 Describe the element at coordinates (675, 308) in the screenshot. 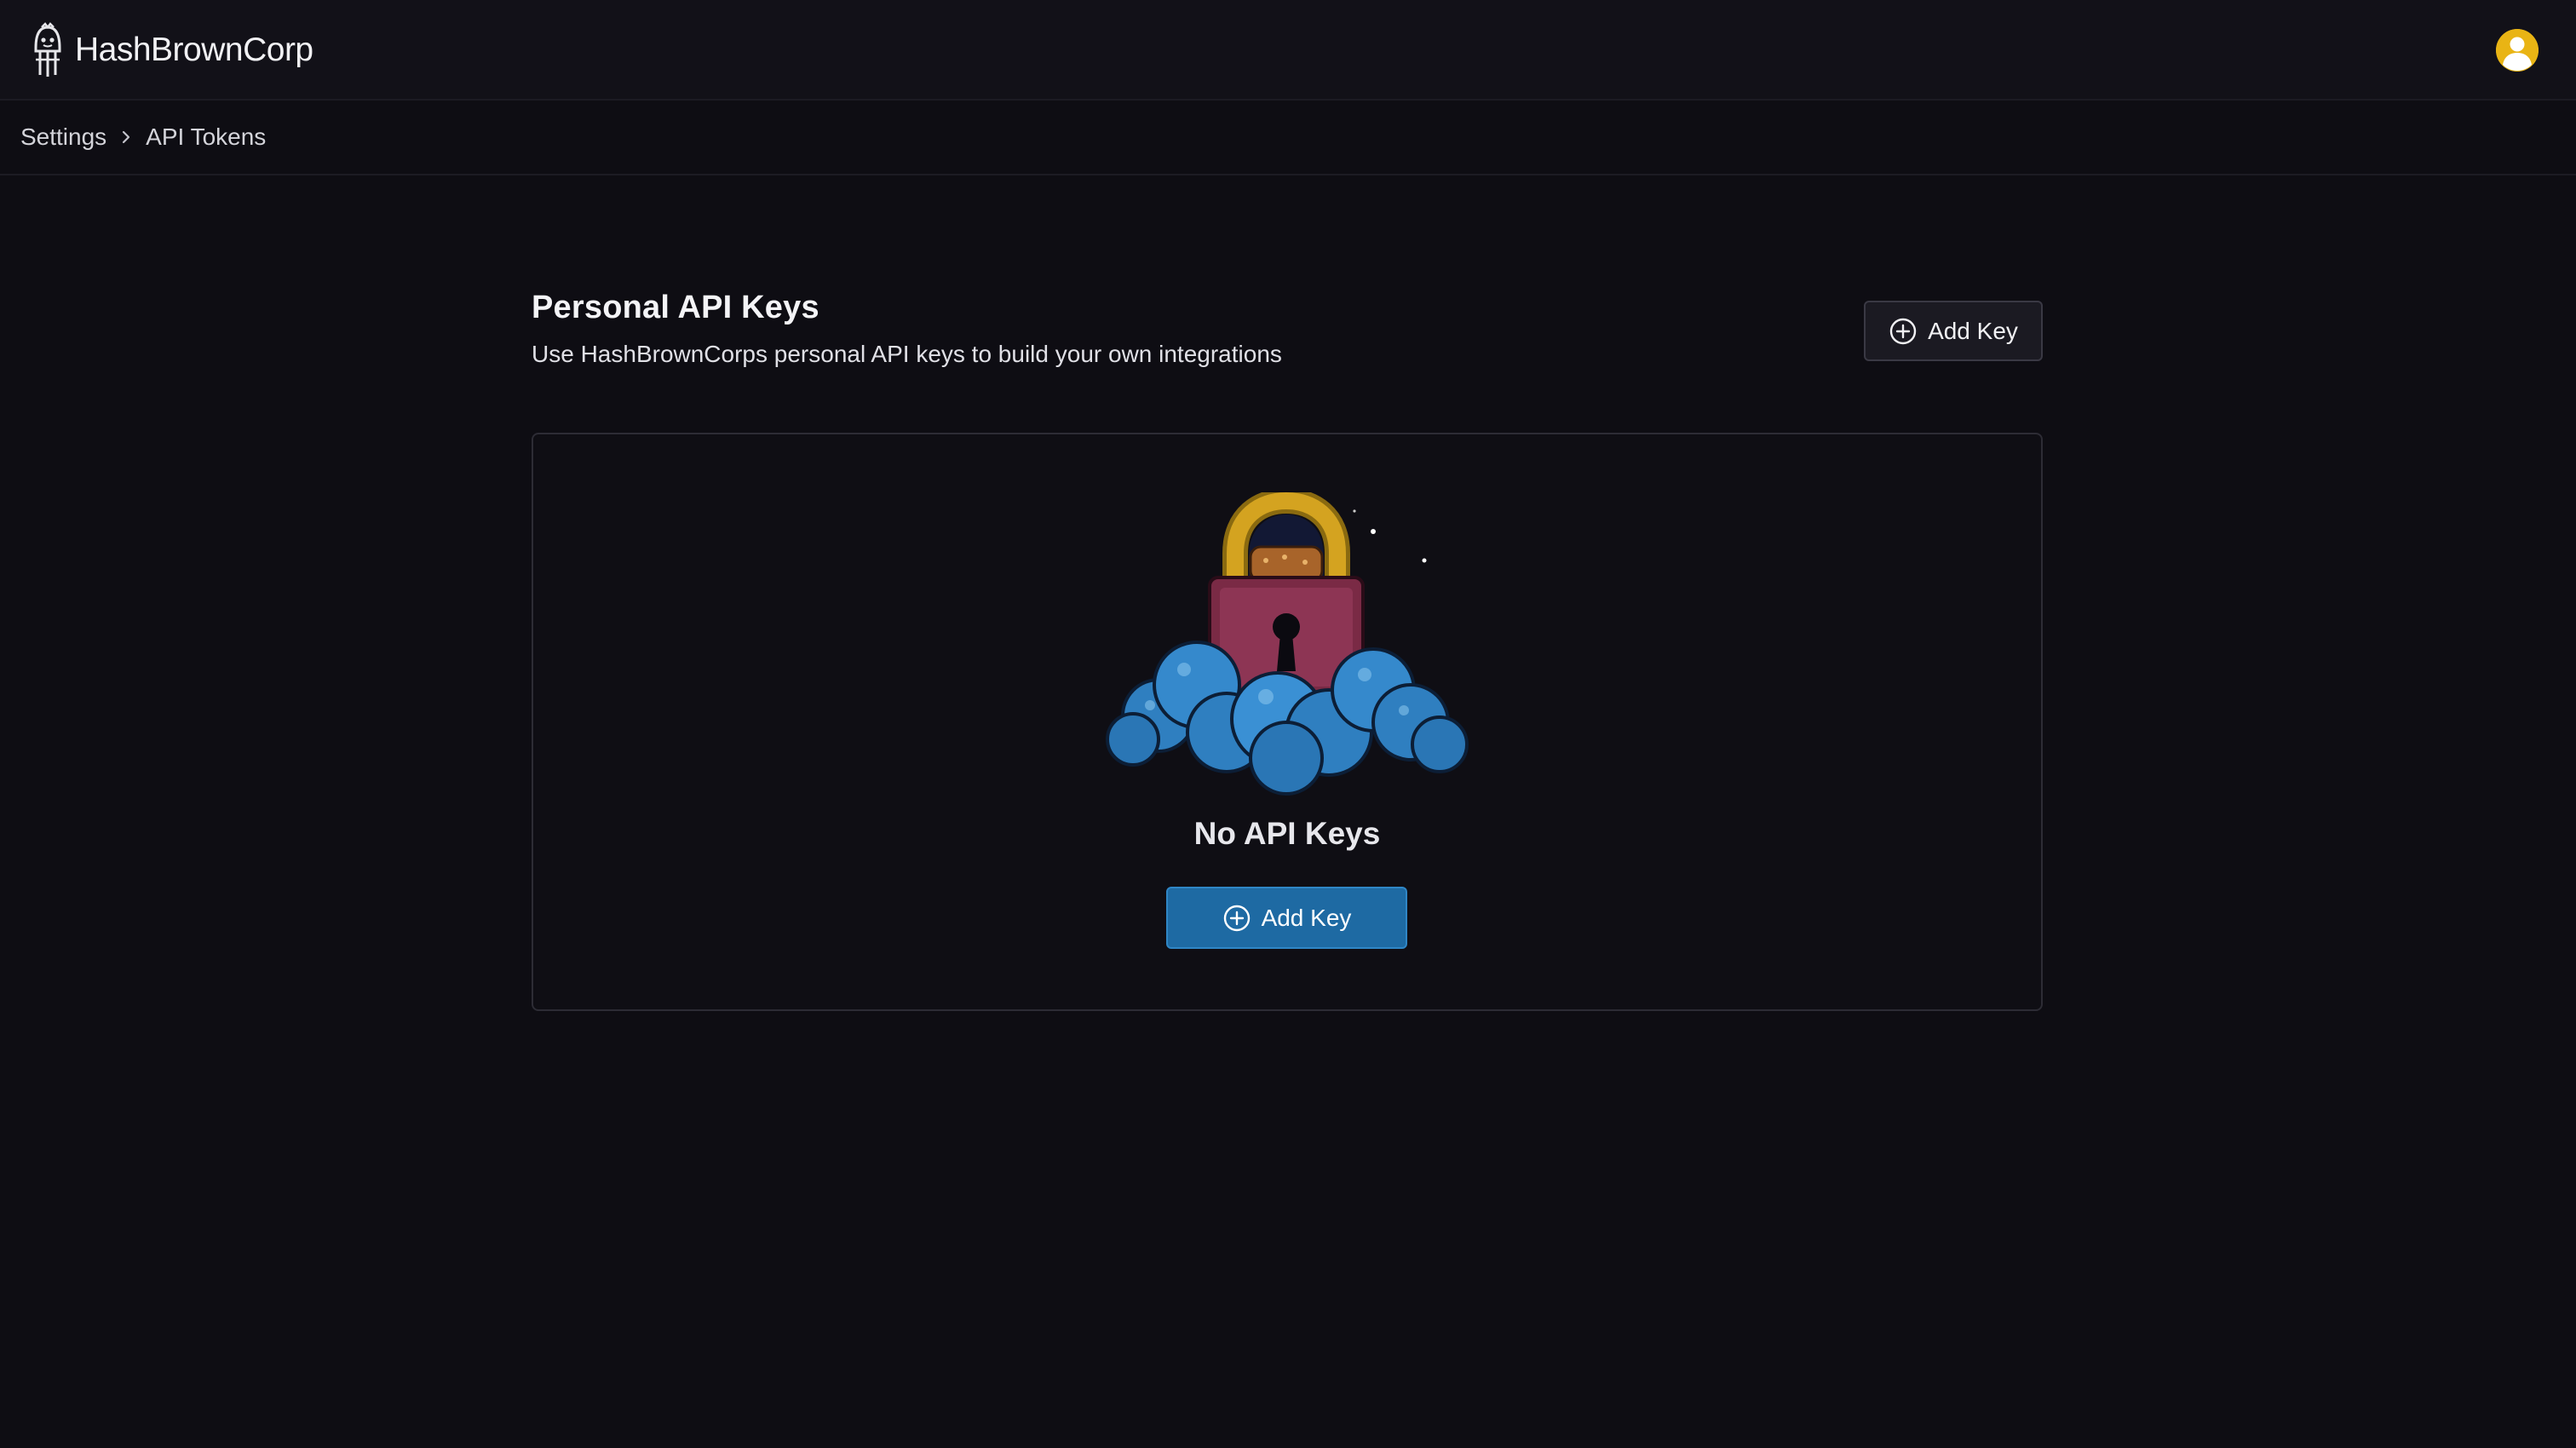

I see `page-title: Personal API Keys` at that location.